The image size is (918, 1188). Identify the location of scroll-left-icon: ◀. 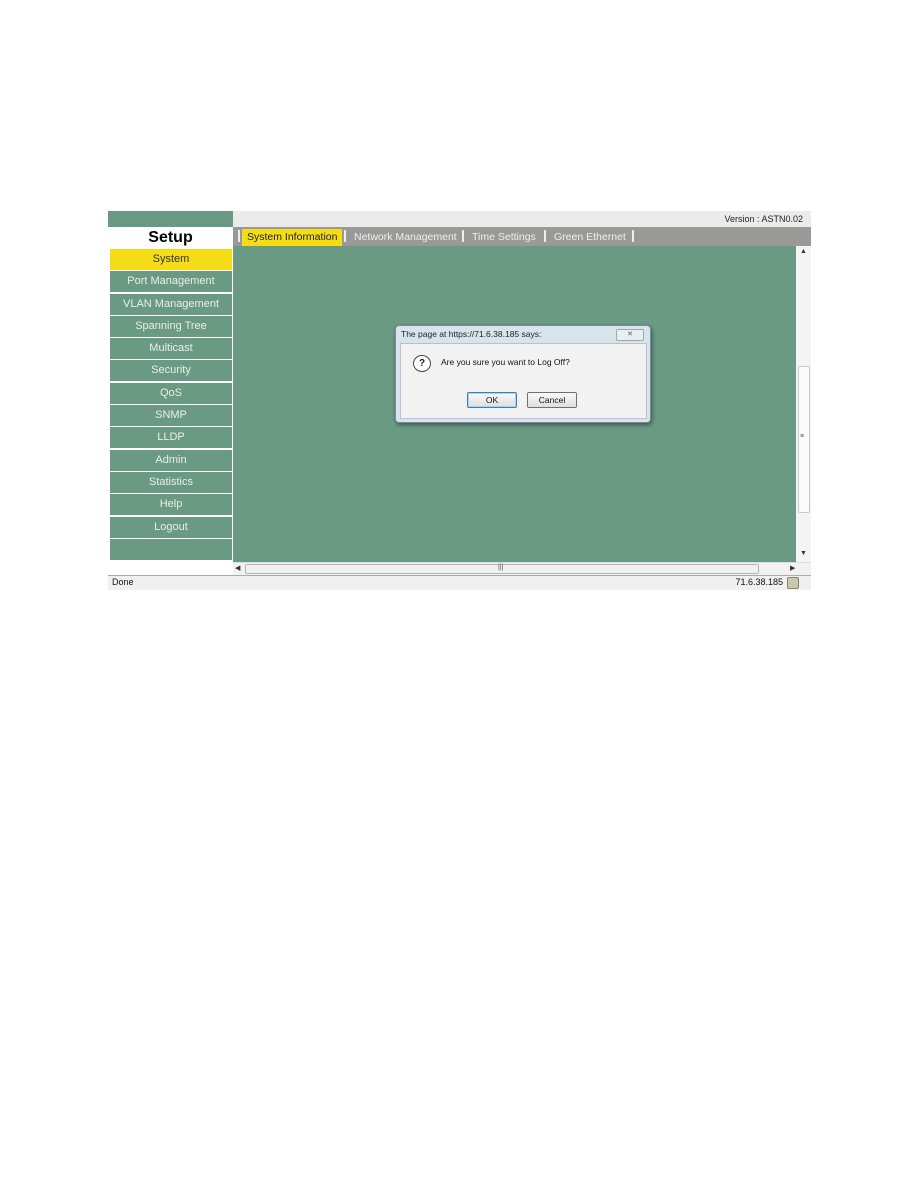
(237, 568).